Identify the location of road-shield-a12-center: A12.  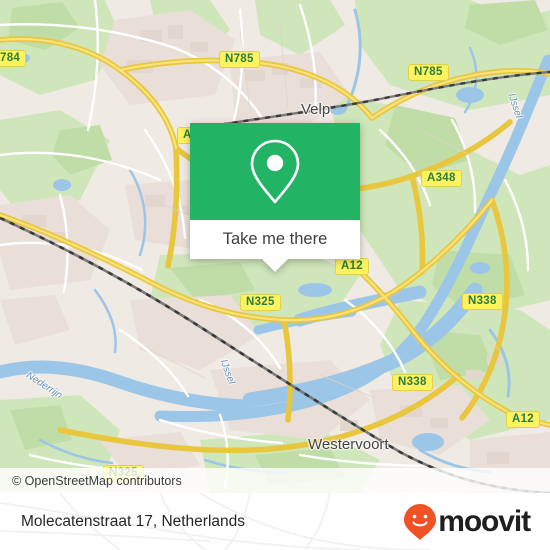
(352, 266).